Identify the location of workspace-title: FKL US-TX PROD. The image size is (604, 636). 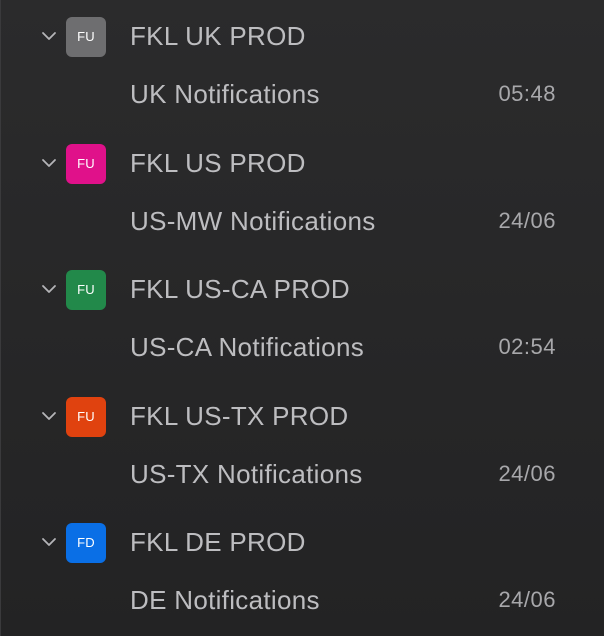
(239, 415).